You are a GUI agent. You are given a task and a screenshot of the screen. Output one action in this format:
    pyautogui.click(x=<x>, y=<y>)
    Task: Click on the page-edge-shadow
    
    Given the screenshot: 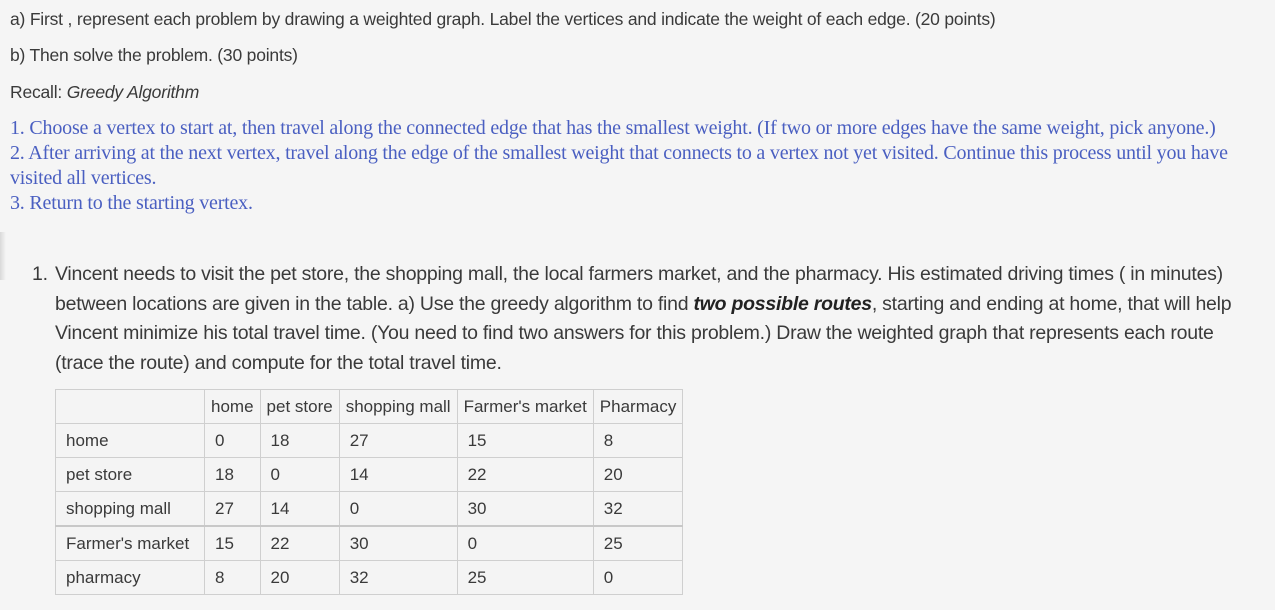 What is the action you would take?
    pyautogui.click(x=3, y=256)
    